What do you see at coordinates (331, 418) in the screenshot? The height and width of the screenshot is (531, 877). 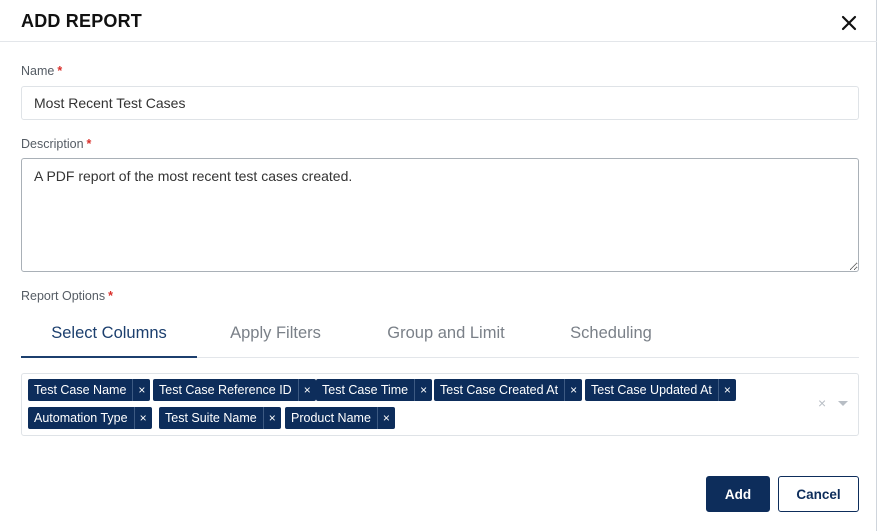 I see `column-chip-label: Product Name` at bounding box center [331, 418].